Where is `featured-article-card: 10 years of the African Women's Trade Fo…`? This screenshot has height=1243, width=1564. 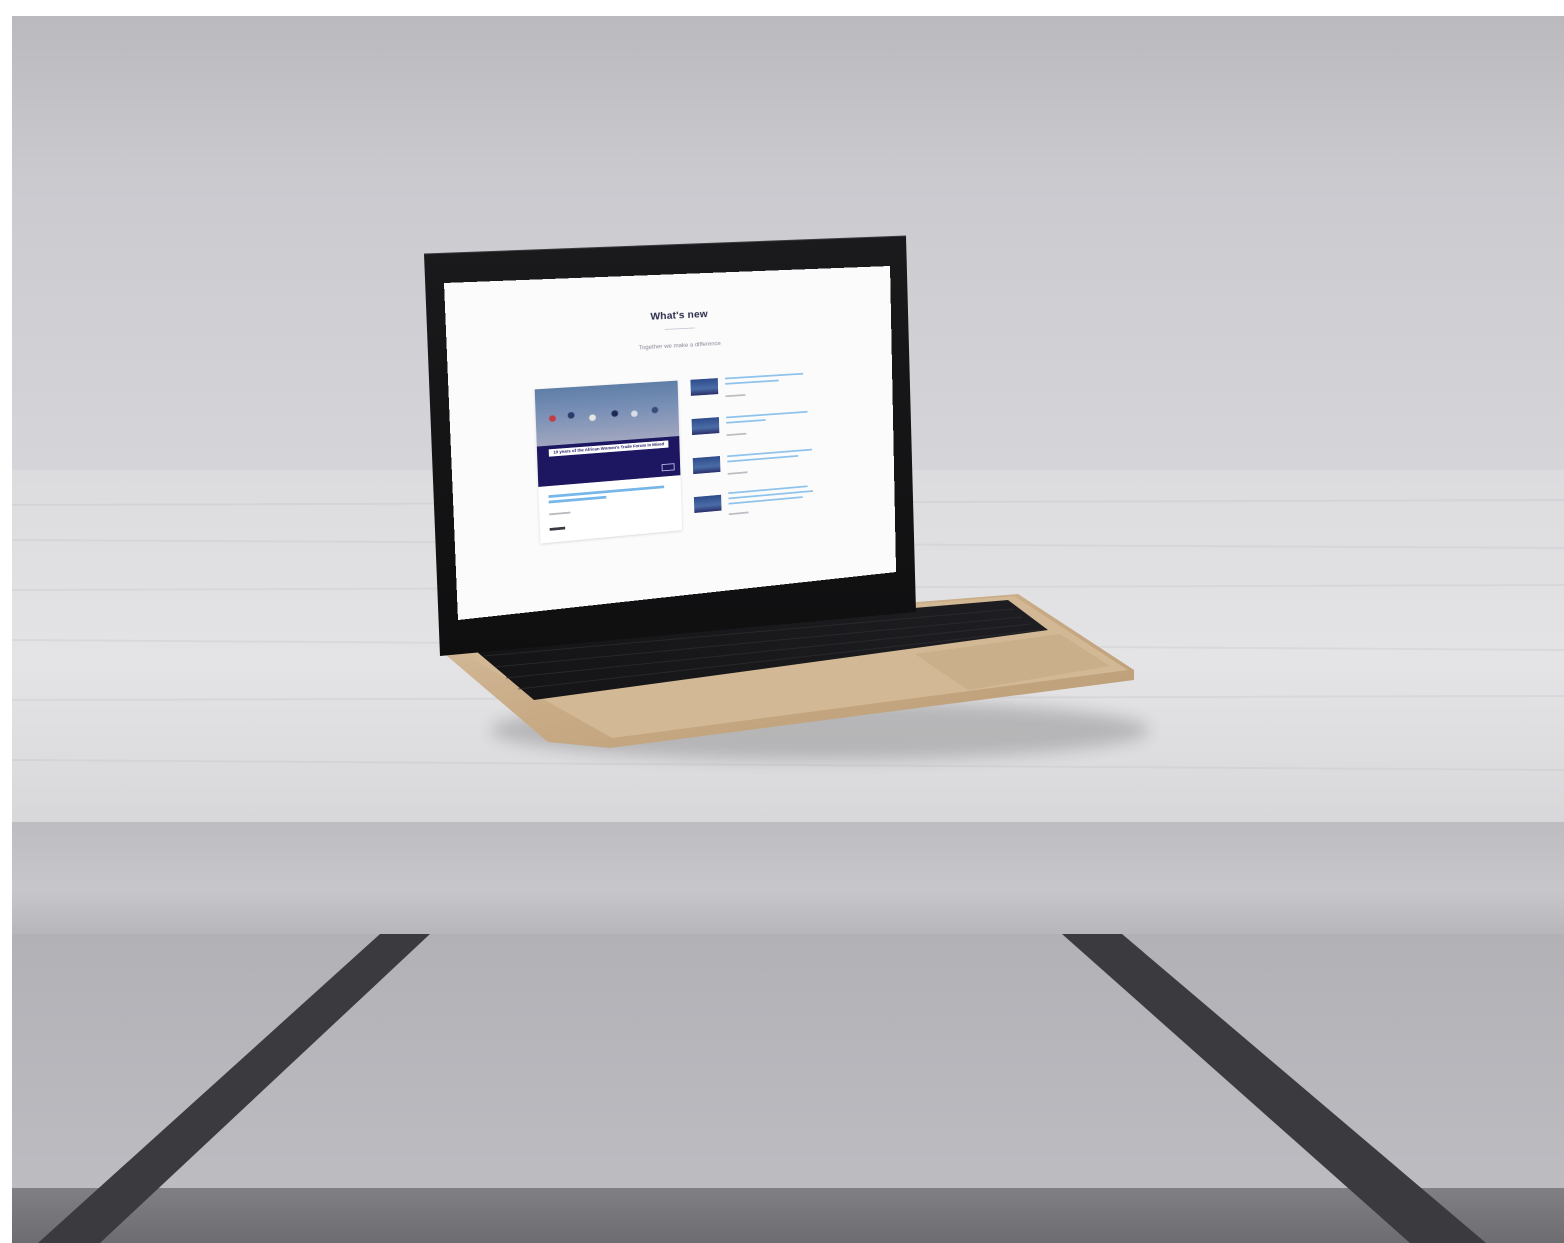
featured-article-card: 10 years of the African Women's Trade Fo… is located at coordinates (608, 462).